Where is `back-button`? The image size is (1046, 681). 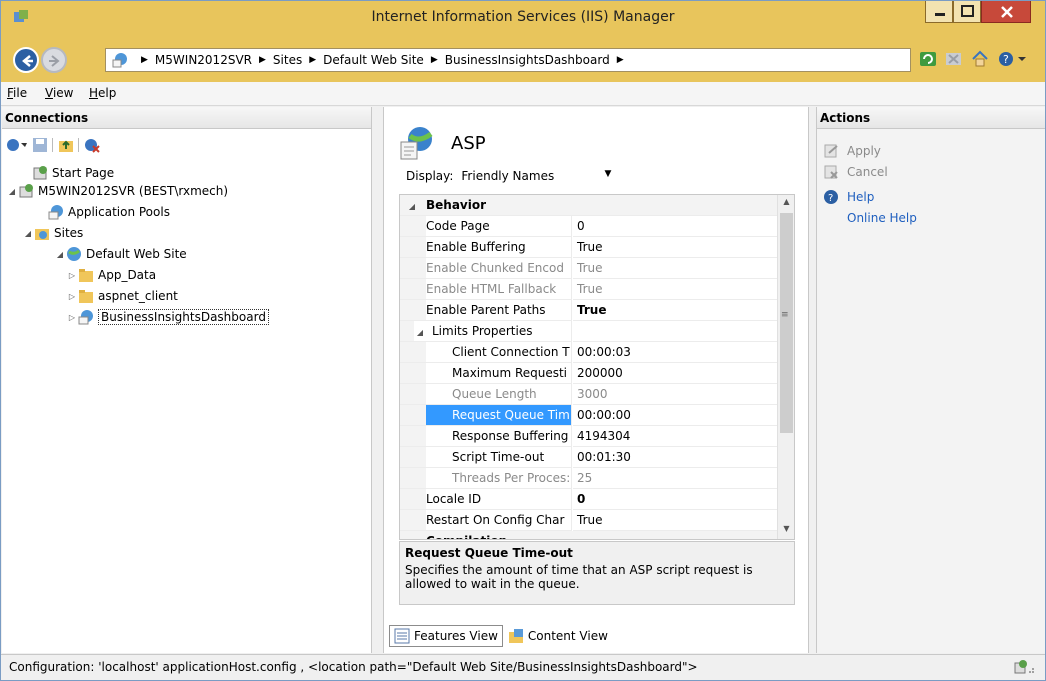
back-button is located at coordinates (26, 60).